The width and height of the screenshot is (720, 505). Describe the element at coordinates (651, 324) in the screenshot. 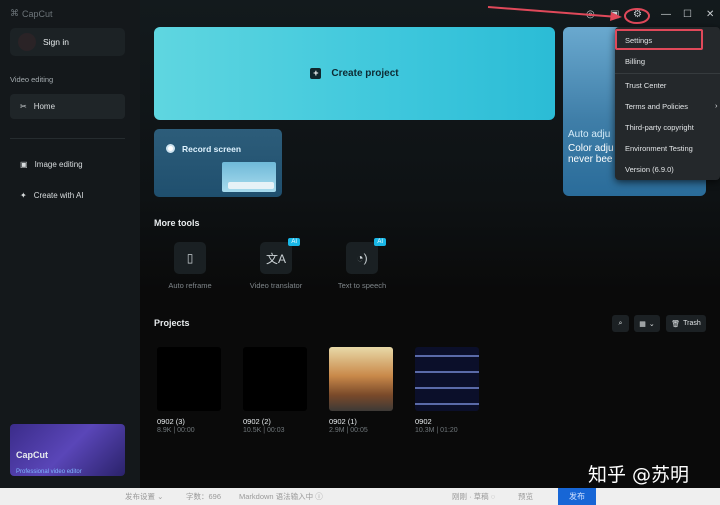

I see `chevron-down-icon: ⌄` at that location.